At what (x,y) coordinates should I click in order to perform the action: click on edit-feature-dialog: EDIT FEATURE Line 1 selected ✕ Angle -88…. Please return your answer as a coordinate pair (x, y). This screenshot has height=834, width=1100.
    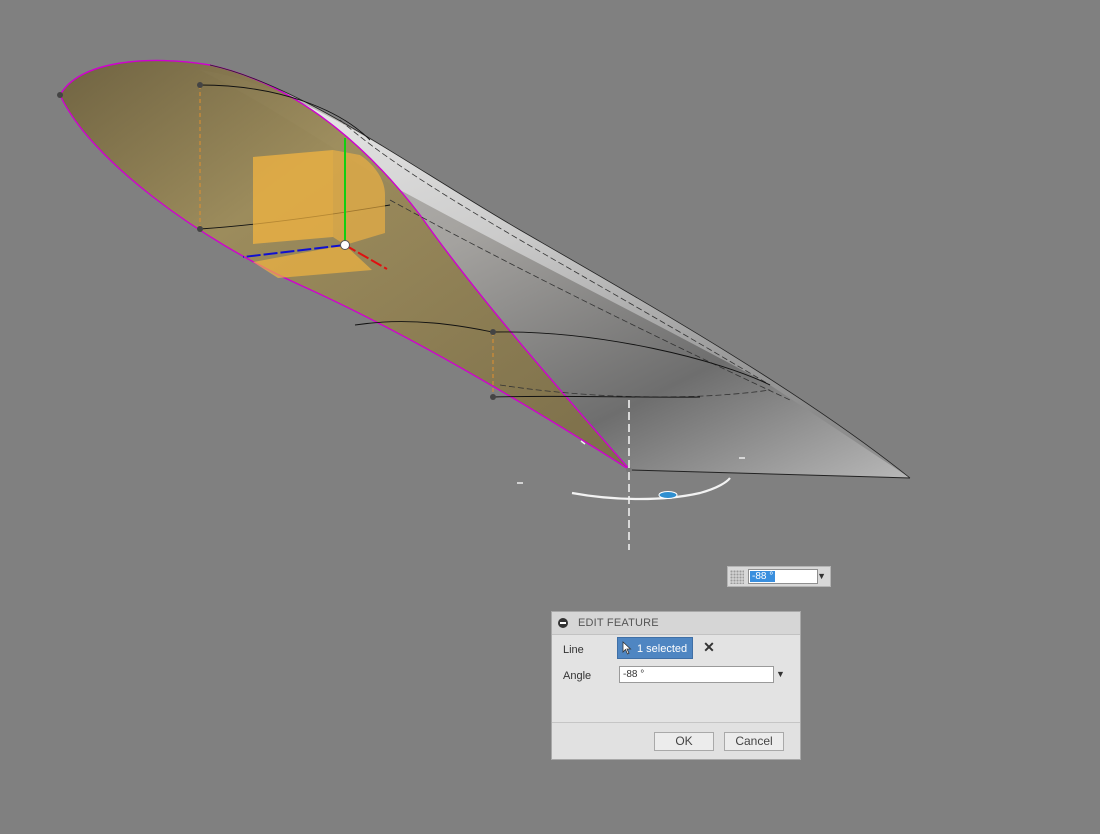
    Looking at the image, I should click on (676, 685).